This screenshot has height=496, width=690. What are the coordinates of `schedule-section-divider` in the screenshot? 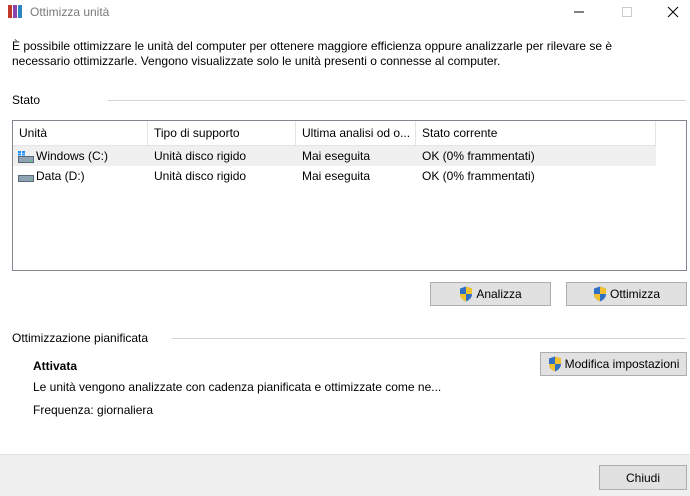 It's located at (429, 338).